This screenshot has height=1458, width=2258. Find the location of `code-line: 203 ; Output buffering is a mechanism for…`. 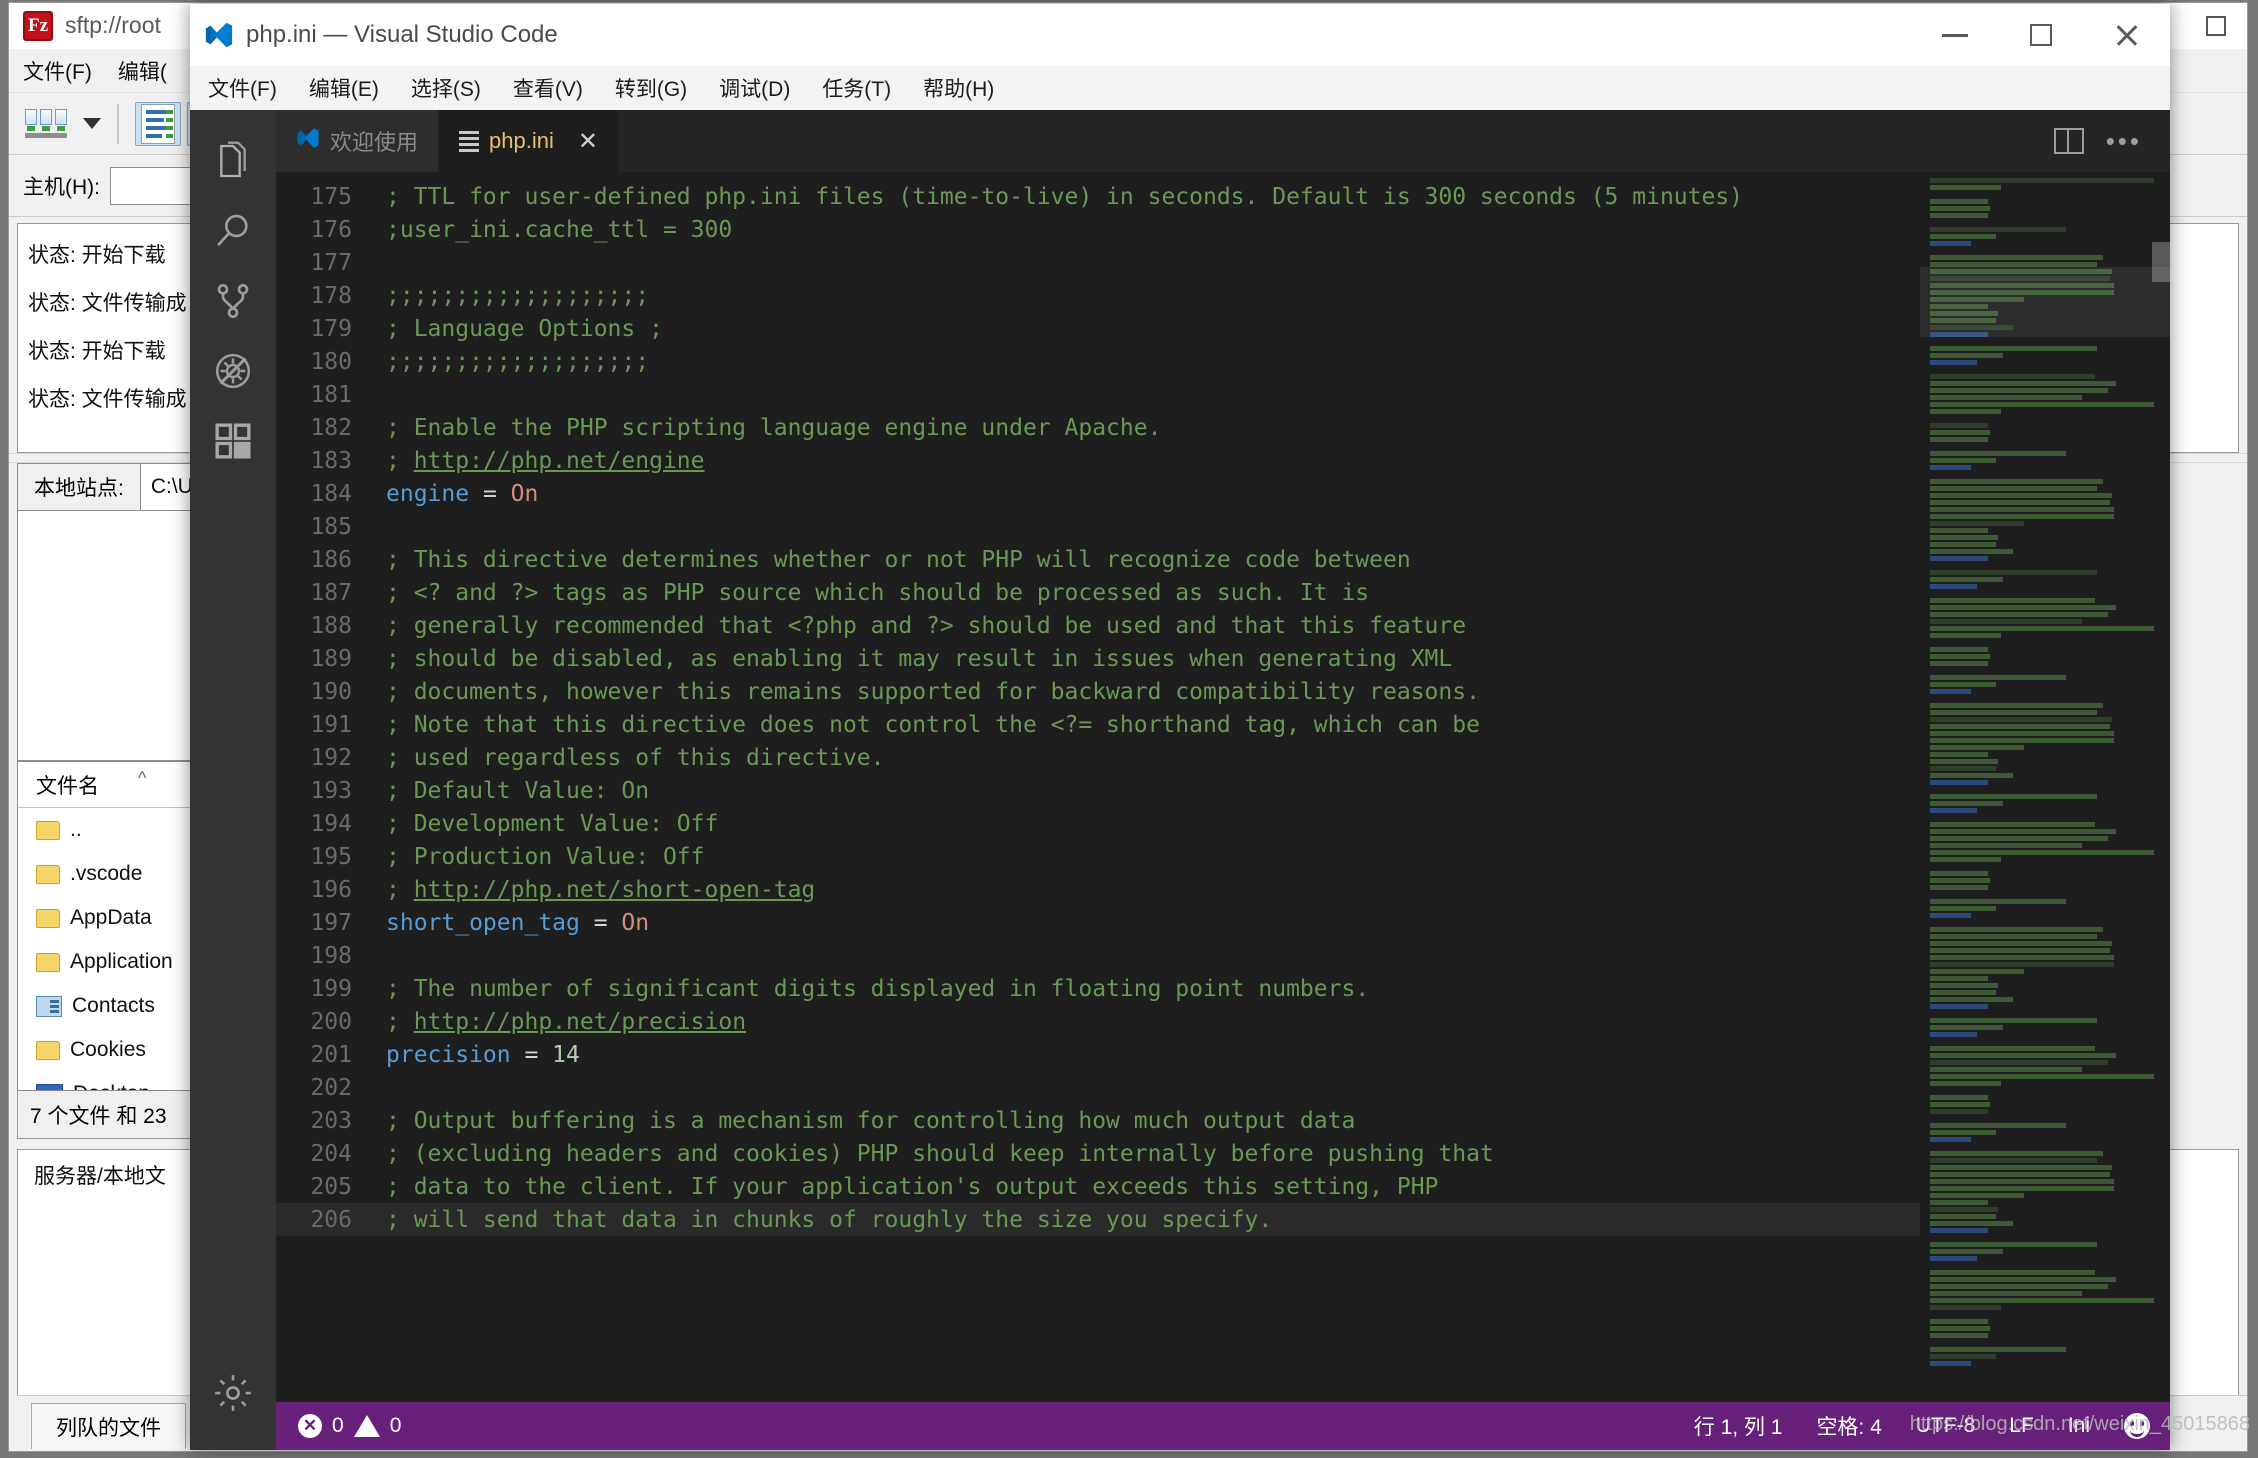

code-line: 203 ; Output buffering is a mechanism for… is located at coordinates (1098, 1120).